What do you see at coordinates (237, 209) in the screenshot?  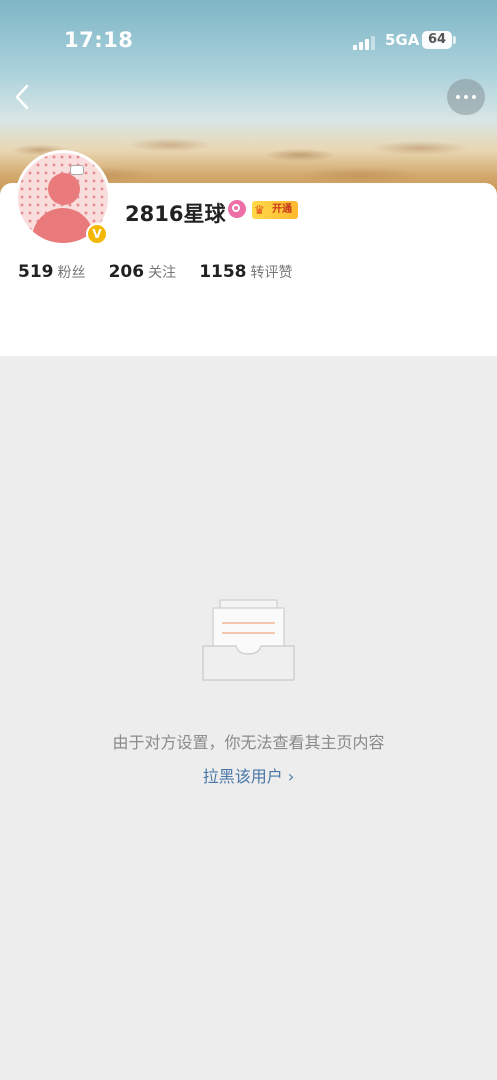 I see `search-badge-icon` at bounding box center [237, 209].